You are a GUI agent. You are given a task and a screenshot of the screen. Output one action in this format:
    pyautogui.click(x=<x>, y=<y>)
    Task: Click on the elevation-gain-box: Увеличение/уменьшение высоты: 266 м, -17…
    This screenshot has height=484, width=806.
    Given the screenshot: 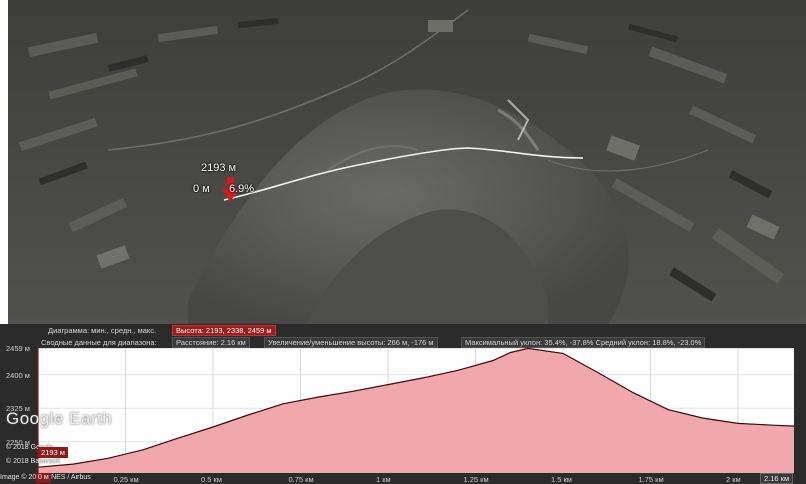 What is the action you would take?
    pyautogui.click(x=351, y=342)
    